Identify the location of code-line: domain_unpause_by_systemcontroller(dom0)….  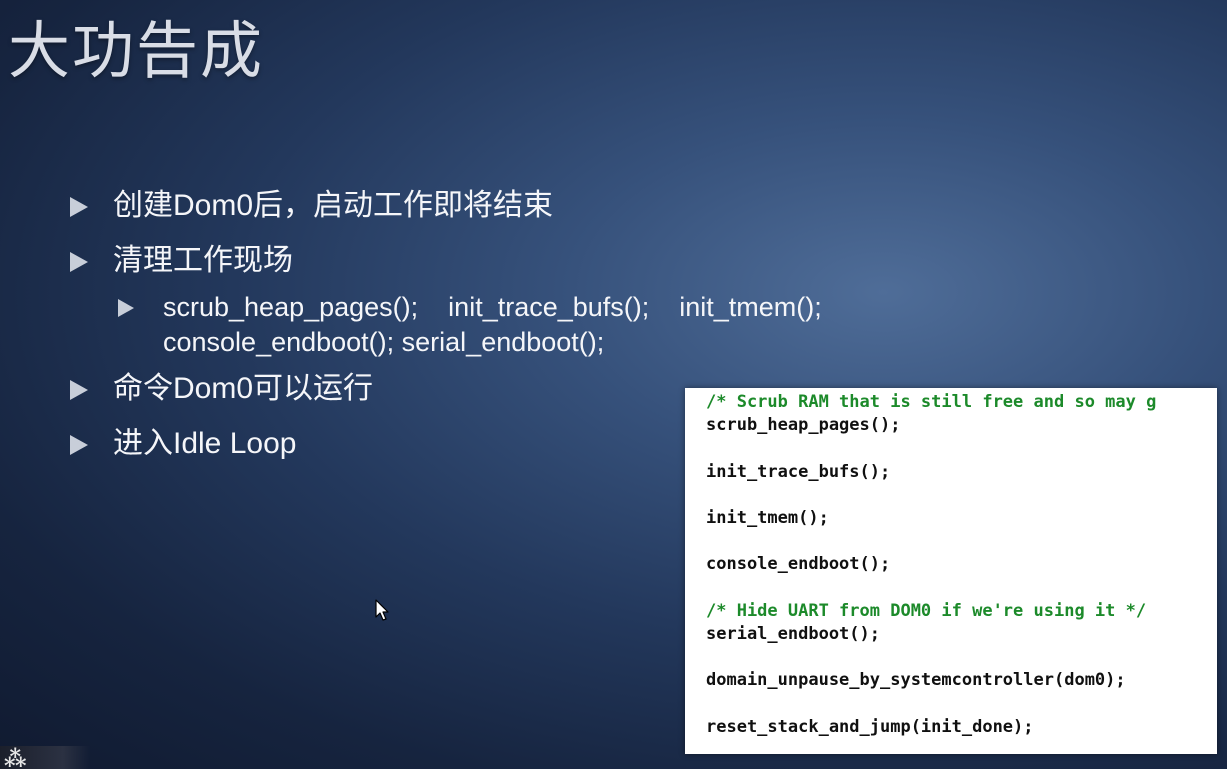
(916, 680).